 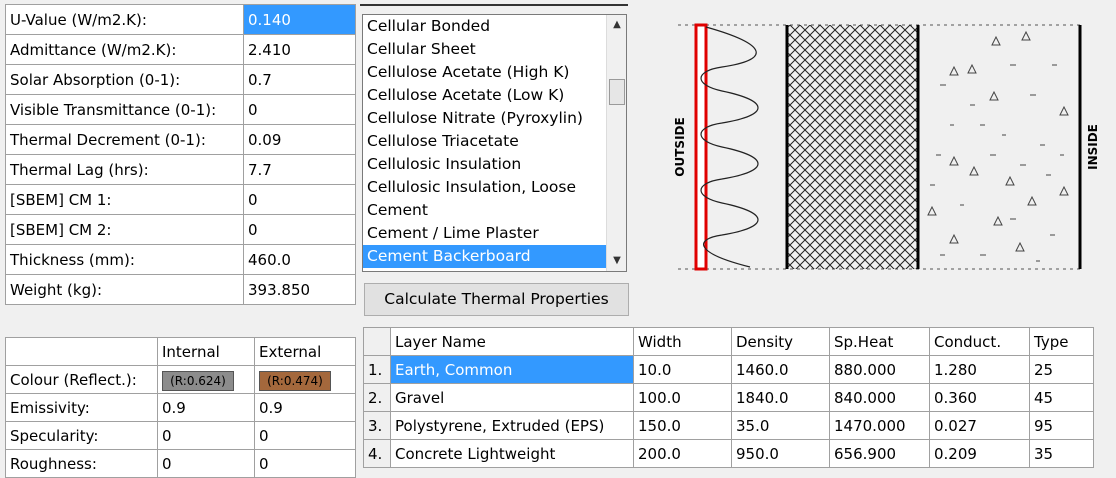 What do you see at coordinates (299, 289) in the screenshot?
I see `property-value: 393.850` at bounding box center [299, 289].